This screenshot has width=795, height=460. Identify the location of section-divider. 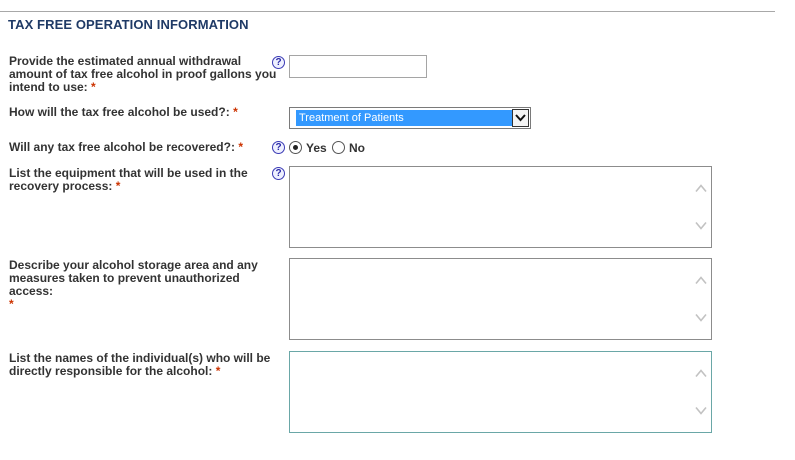
(387, 11).